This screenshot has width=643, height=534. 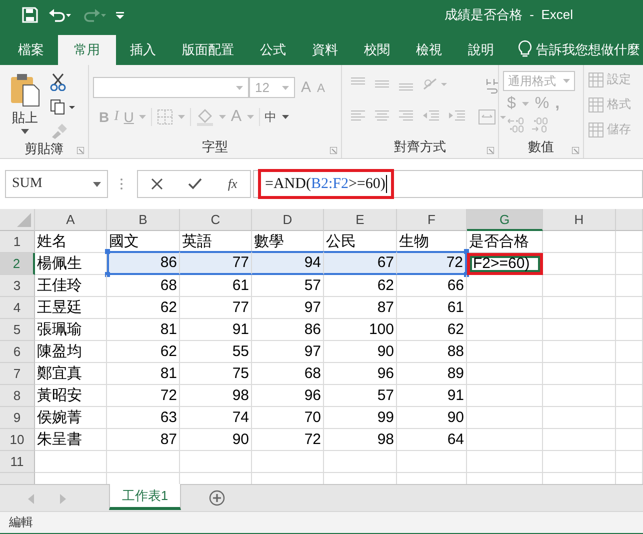 What do you see at coordinates (17, 242) in the screenshot?
I see `row-header: 1` at bounding box center [17, 242].